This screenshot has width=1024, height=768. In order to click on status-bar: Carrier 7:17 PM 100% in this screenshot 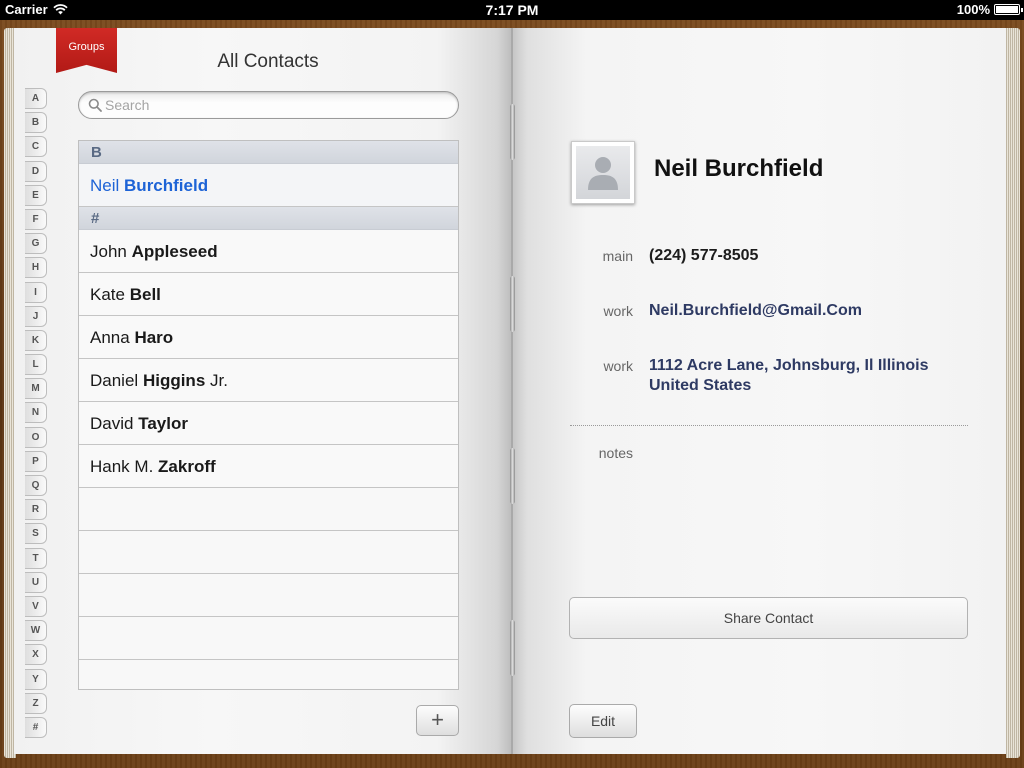, I will do `click(512, 10)`.